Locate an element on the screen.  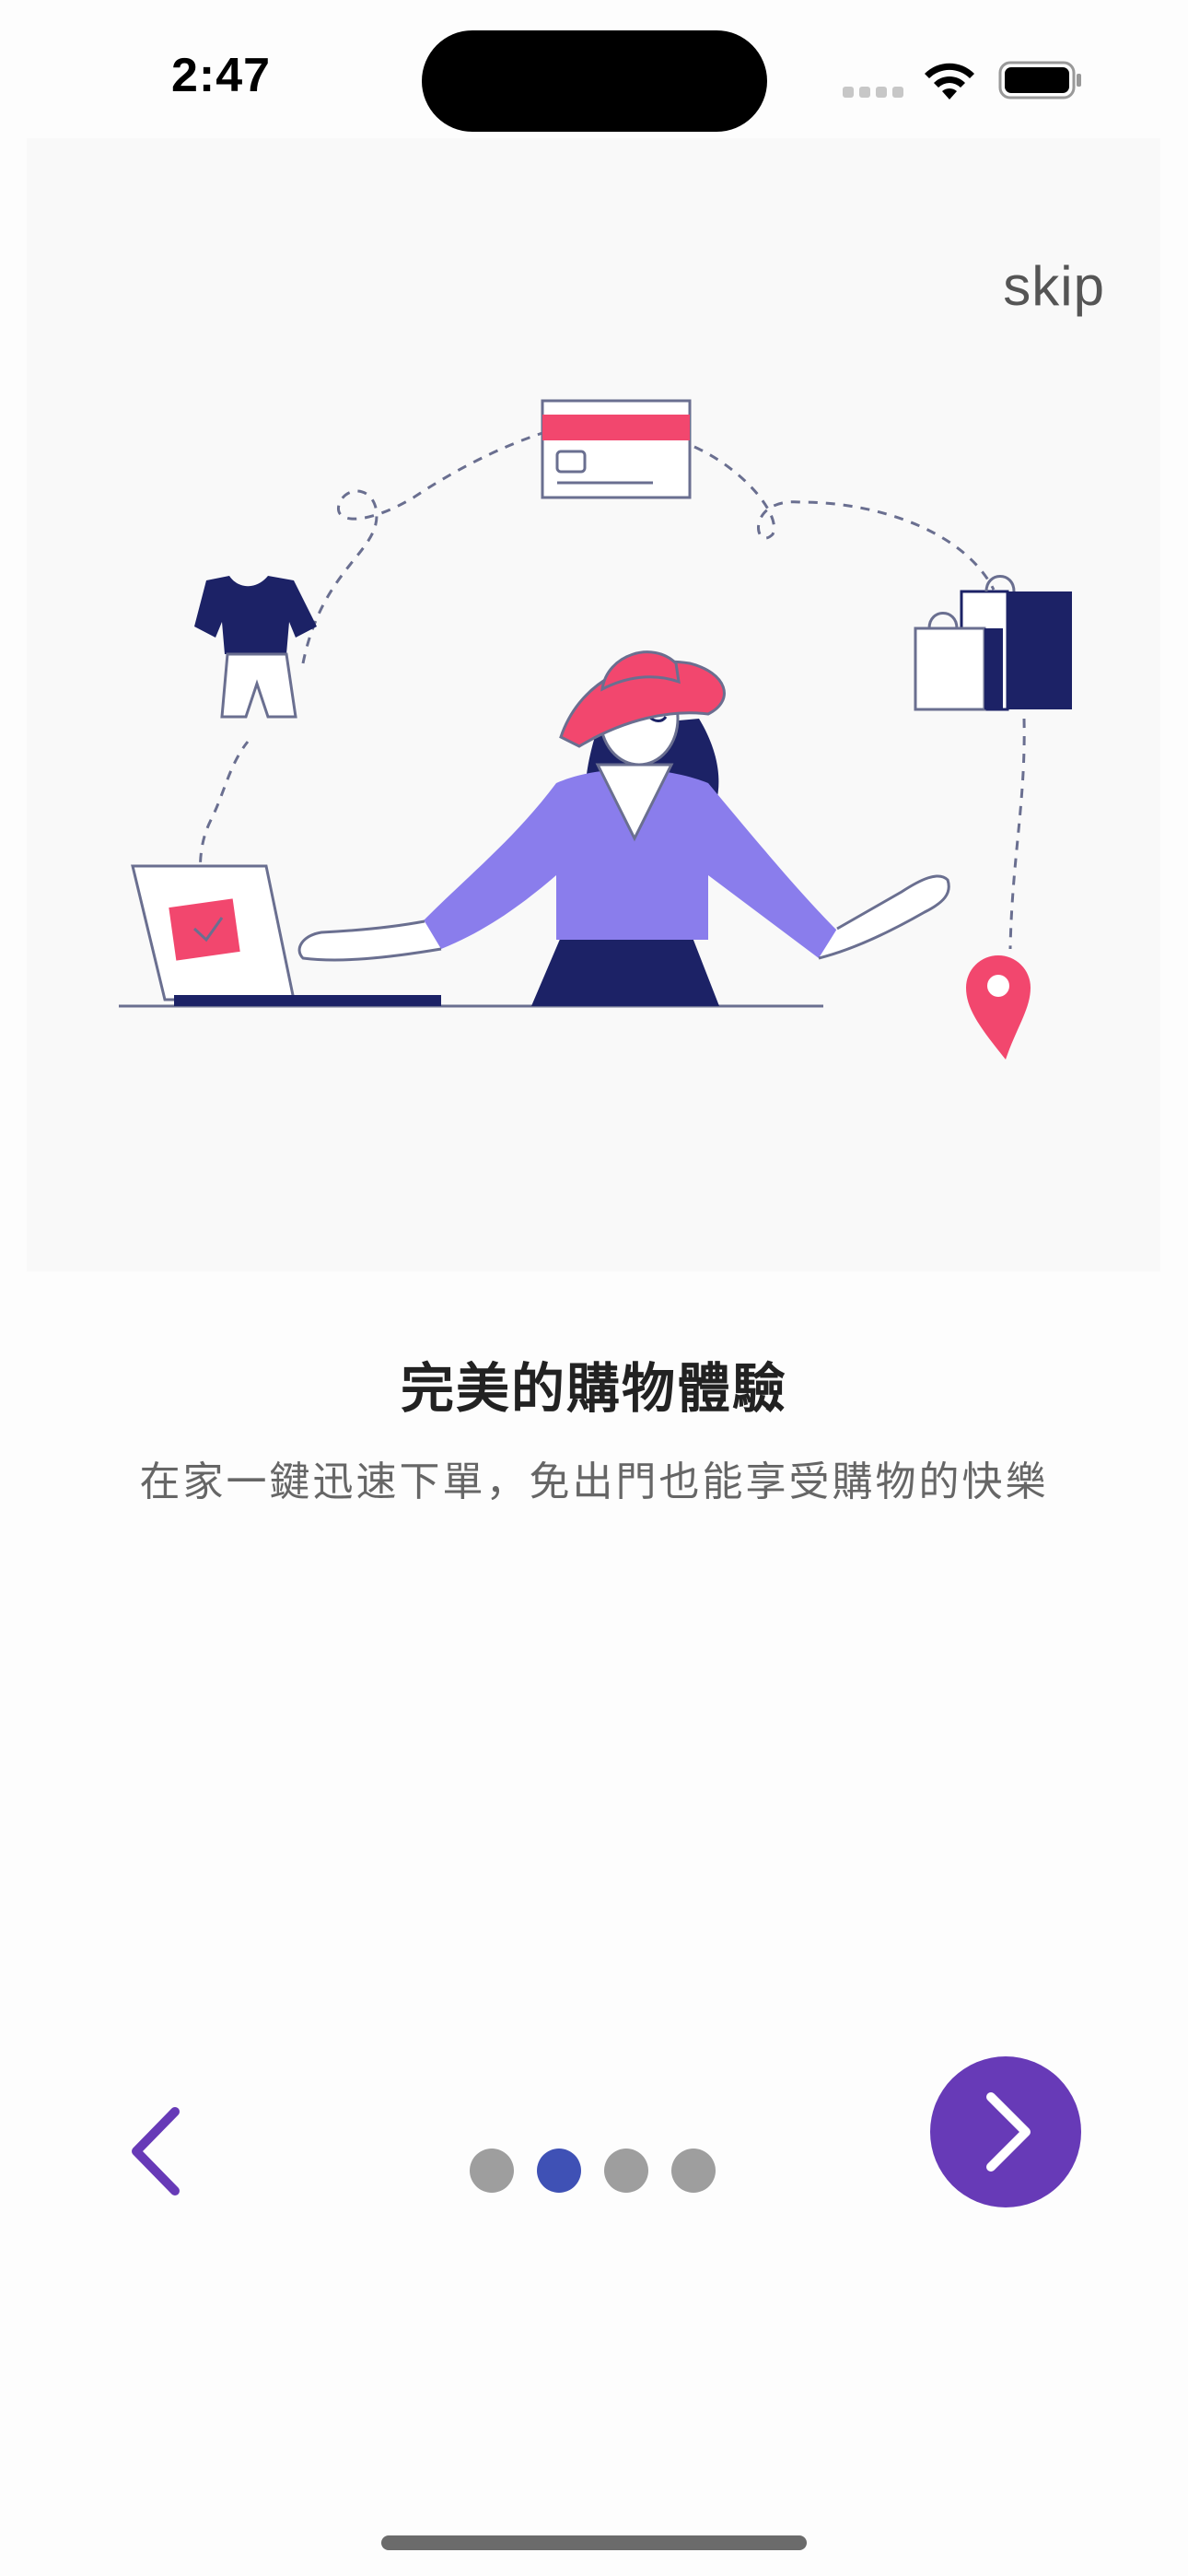
next-button is located at coordinates (1005, 2131).